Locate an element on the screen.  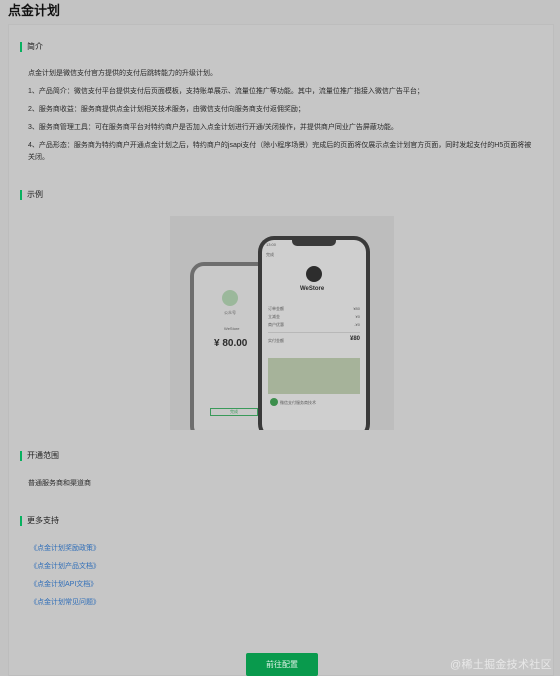
section-title-example: 示例 is located at coordinates (31, 195).